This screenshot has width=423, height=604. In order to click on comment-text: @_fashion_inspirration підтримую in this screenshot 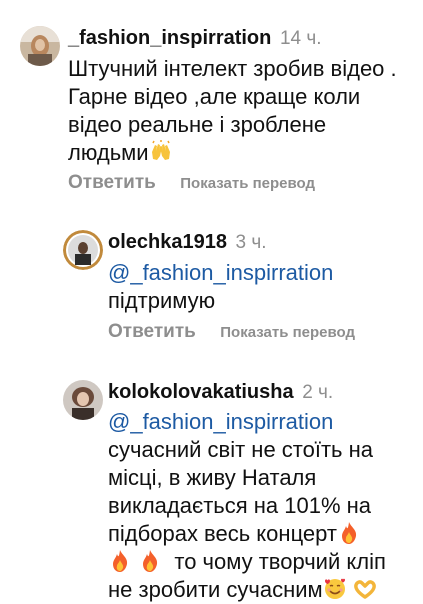, I will do `click(258, 287)`.